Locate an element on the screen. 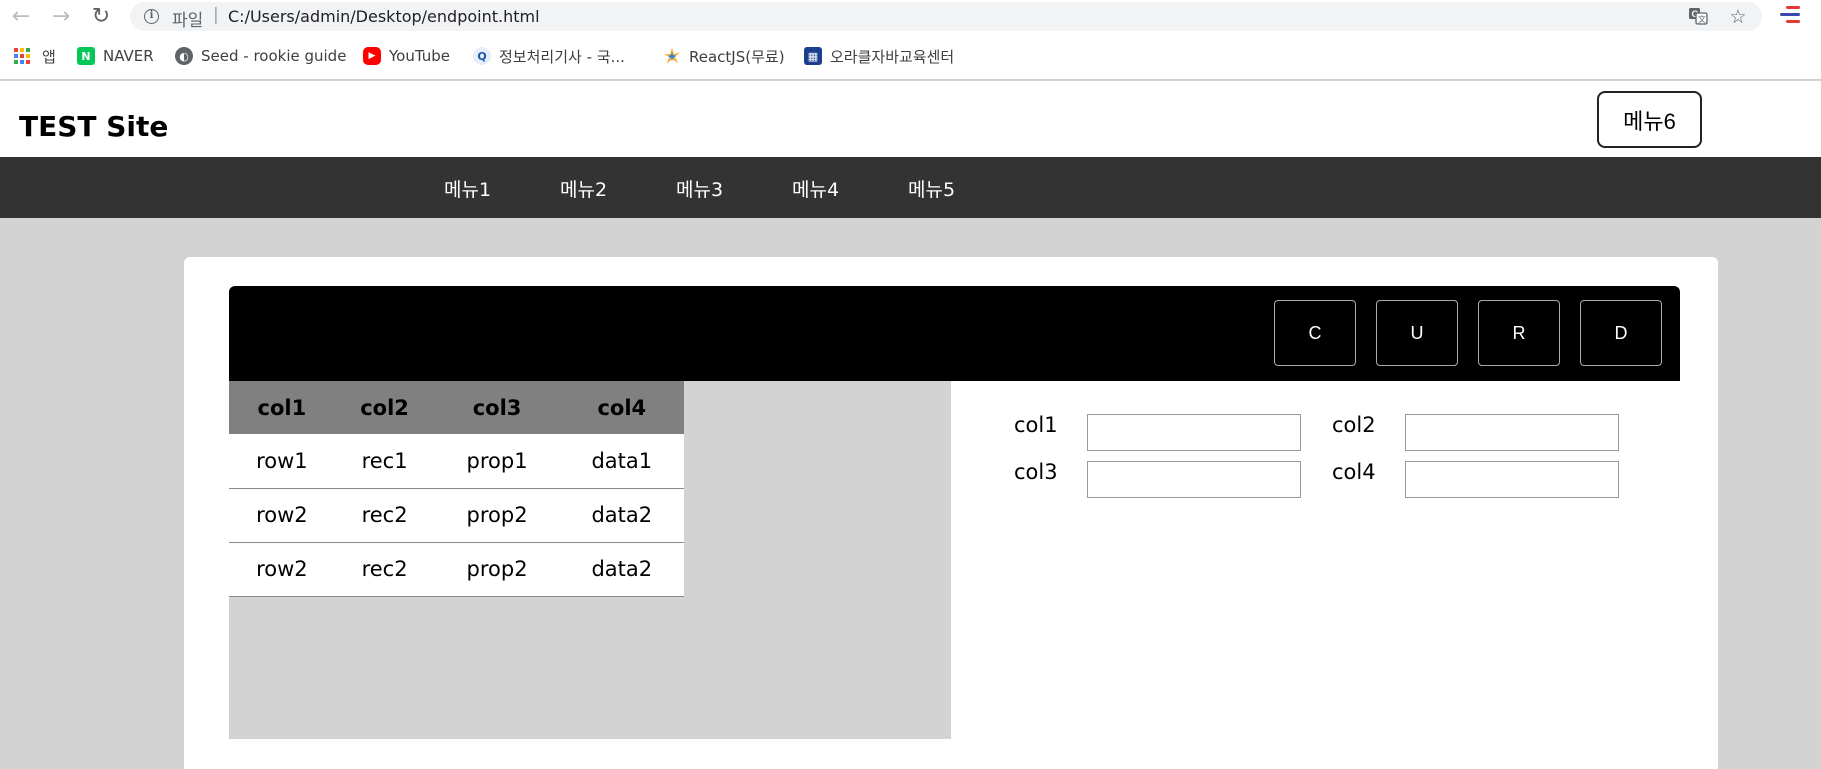 This screenshot has height=769, width=1821. table-row: row1 rec1 prop1 data1 is located at coordinates (456, 461).